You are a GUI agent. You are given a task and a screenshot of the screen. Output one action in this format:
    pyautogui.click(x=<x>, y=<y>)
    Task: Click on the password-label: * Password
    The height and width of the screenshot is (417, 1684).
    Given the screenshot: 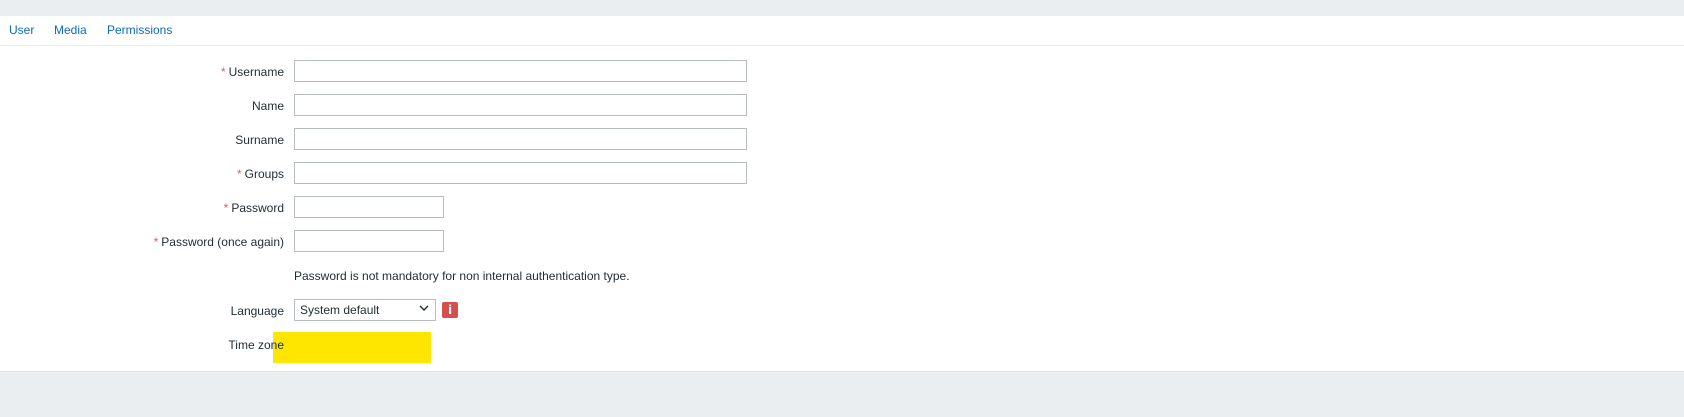 What is the action you would take?
    pyautogui.click(x=253, y=208)
    